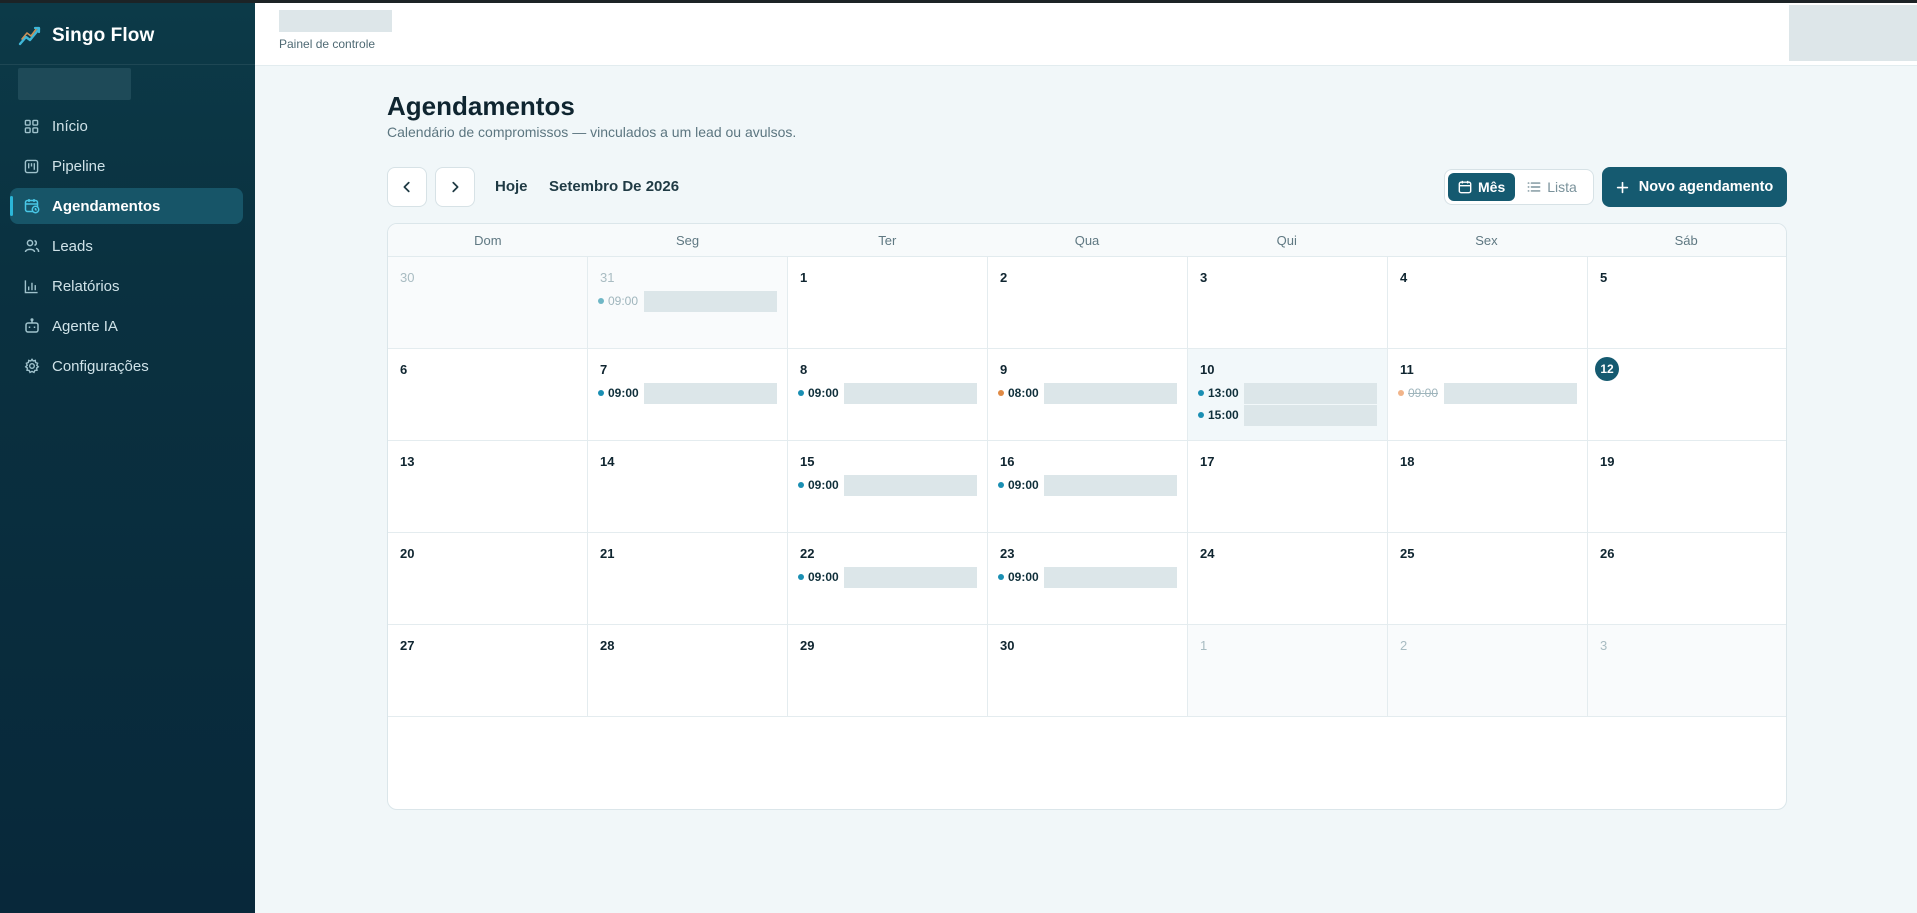 This screenshot has width=1917, height=913. Describe the element at coordinates (688, 487) in the screenshot. I see `calendar-day-cell: 14` at that location.